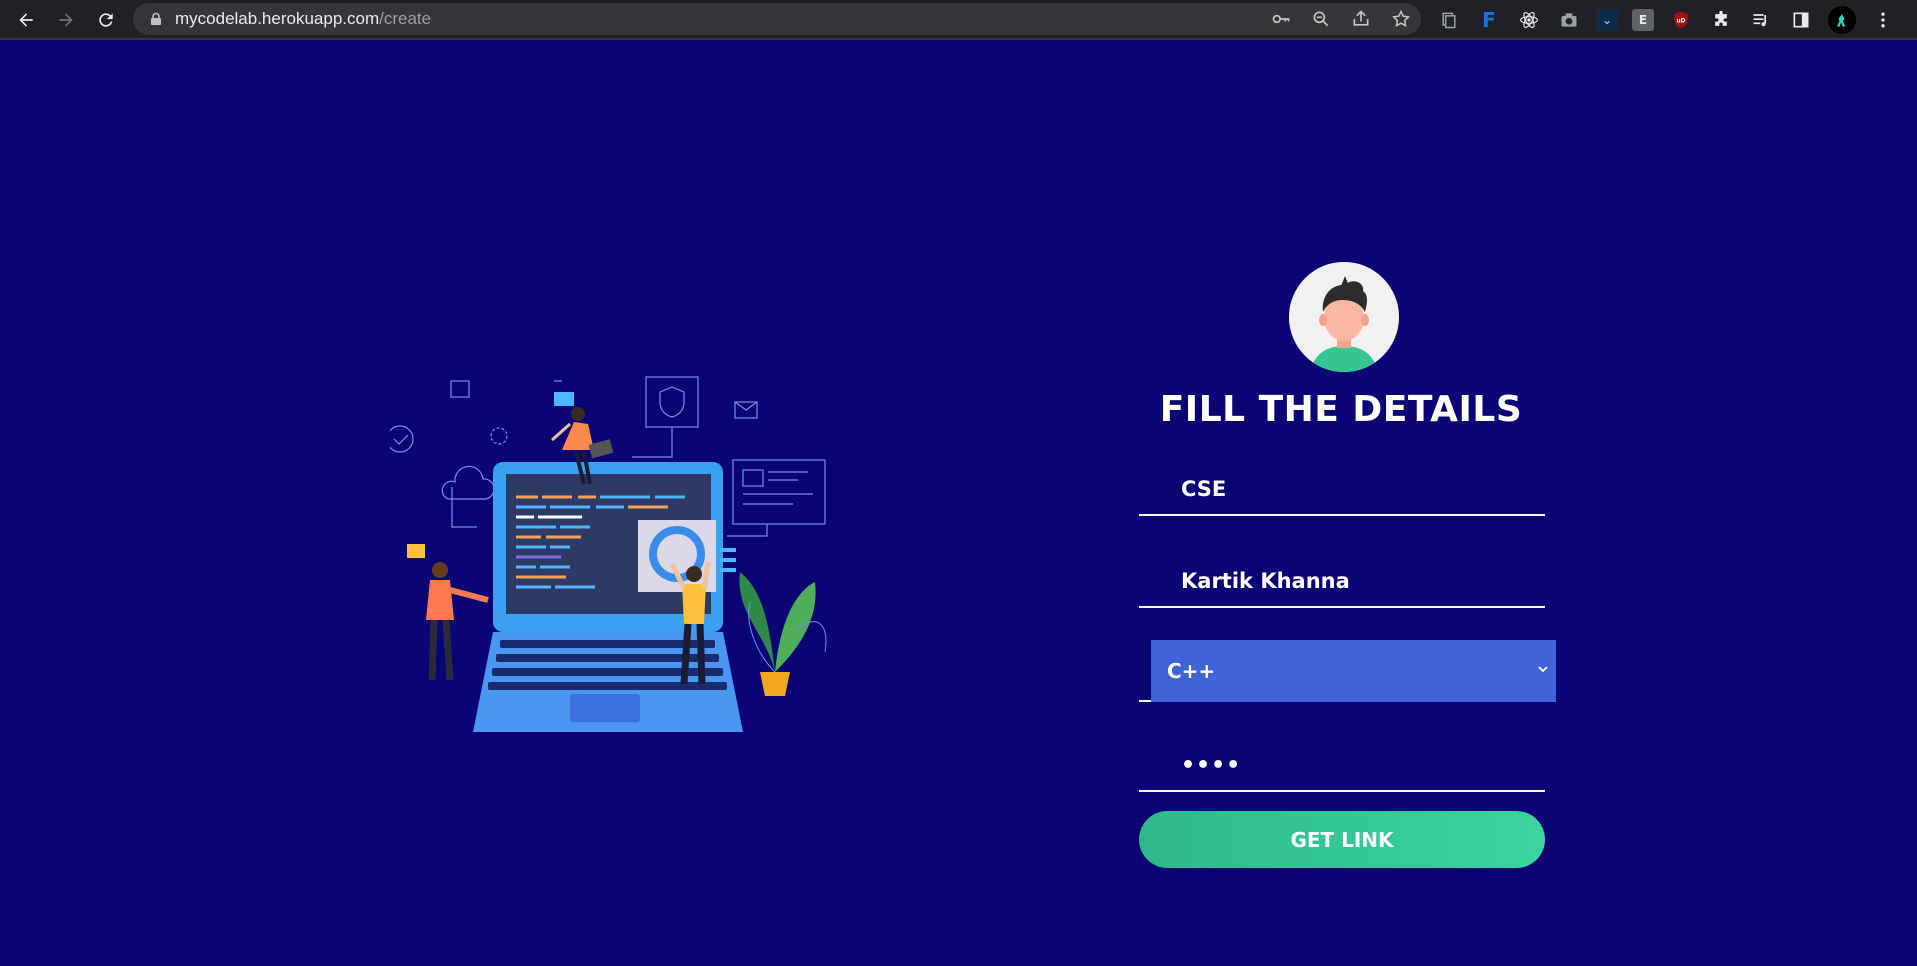  What do you see at coordinates (777, 19) in the screenshot?
I see `address-bar: mycodelab.herokuapp.com/create` at bounding box center [777, 19].